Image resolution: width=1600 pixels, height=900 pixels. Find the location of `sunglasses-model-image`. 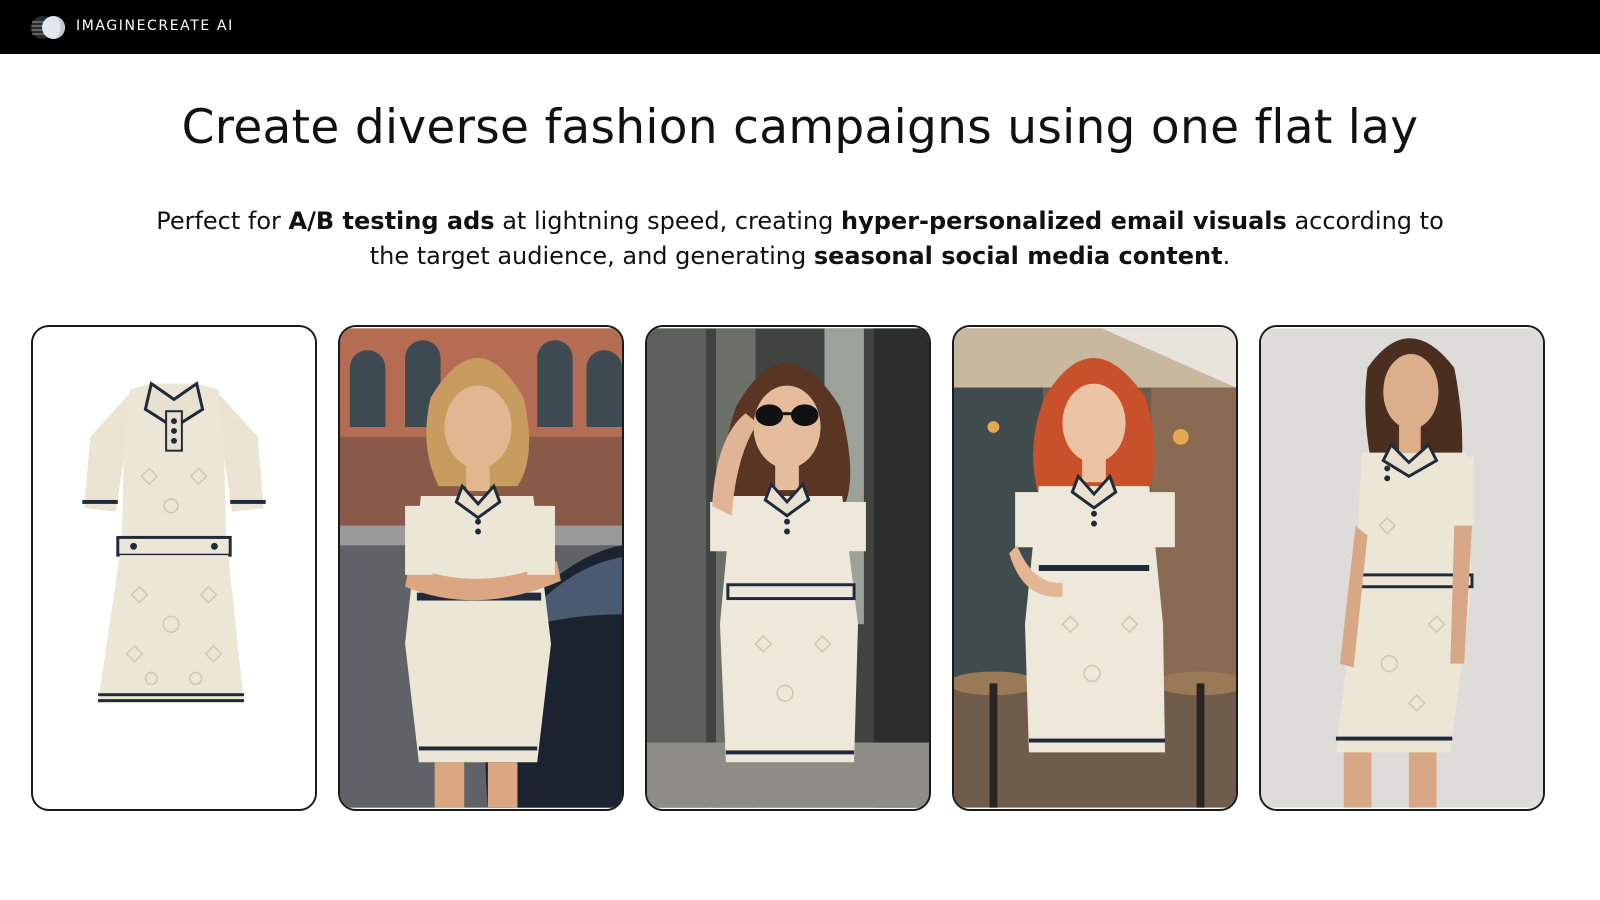

sunglasses-model-image is located at coordinates (788, 568).